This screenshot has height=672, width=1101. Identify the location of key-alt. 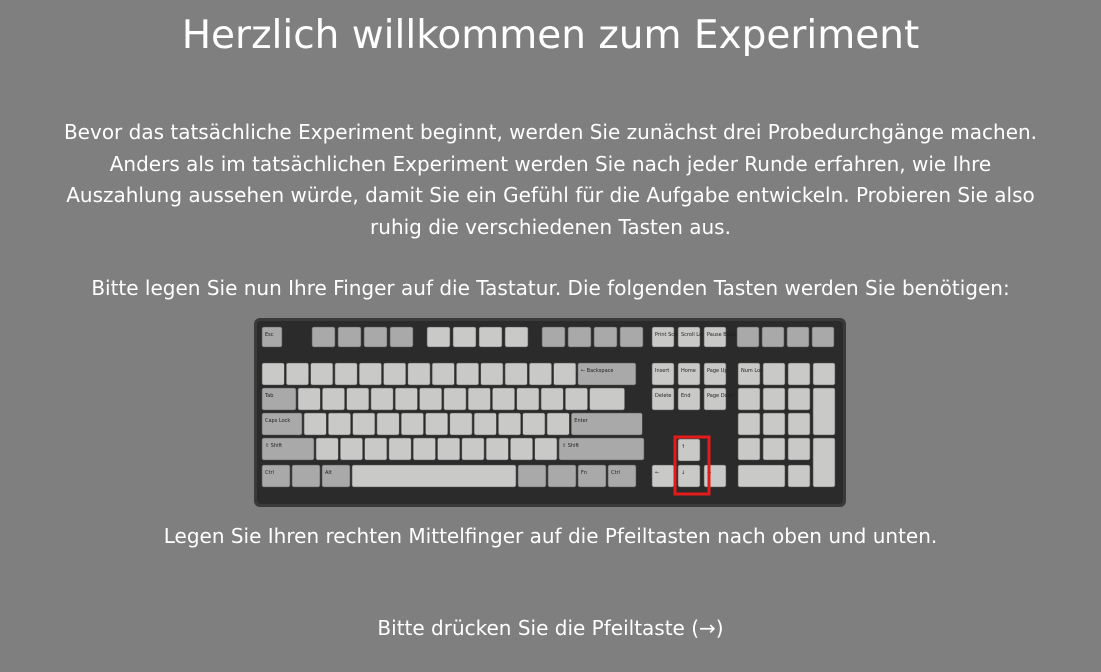
(336, 476).